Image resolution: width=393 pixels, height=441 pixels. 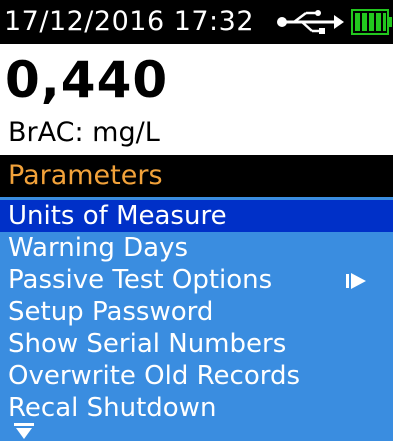 I want to click on status-bar: 17/12/2016 17:32, so click(x=196, y=22).